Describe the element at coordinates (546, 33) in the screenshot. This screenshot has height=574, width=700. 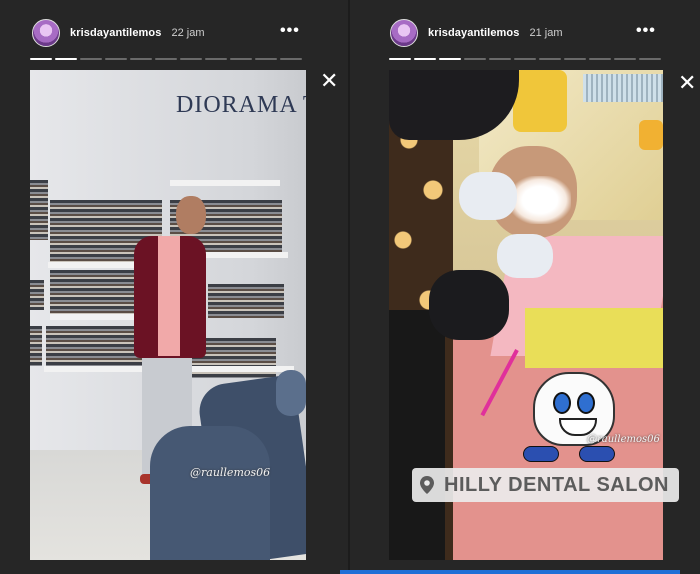
I see `timestamp: 21 jam` at that location.